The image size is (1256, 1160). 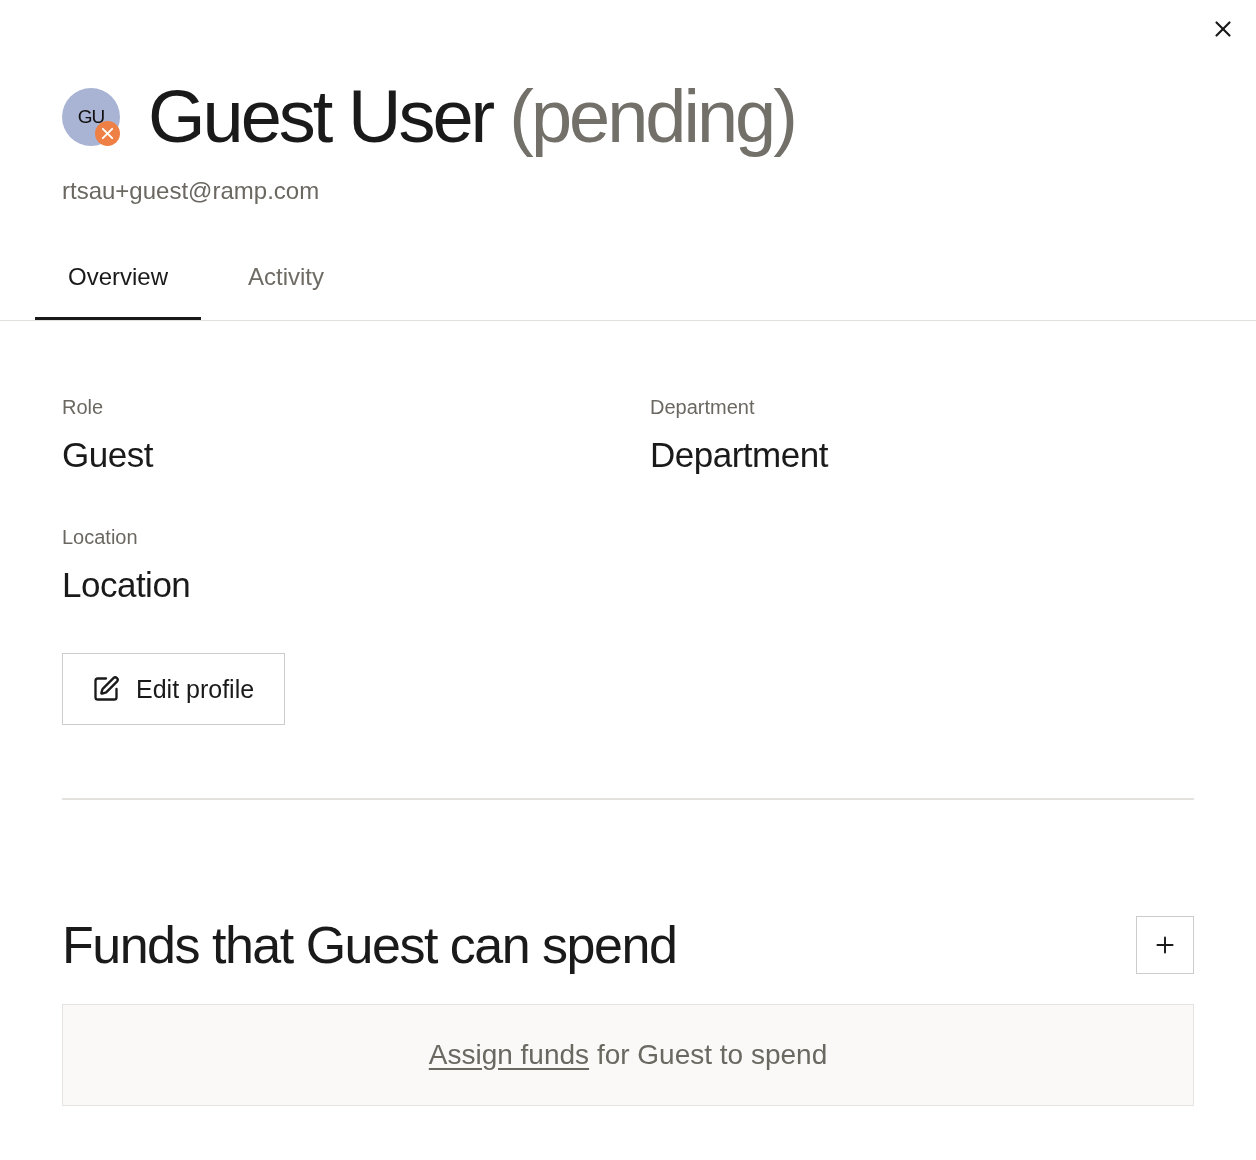 I want to click on user-name: Guest User, so click(x=320, y=117).